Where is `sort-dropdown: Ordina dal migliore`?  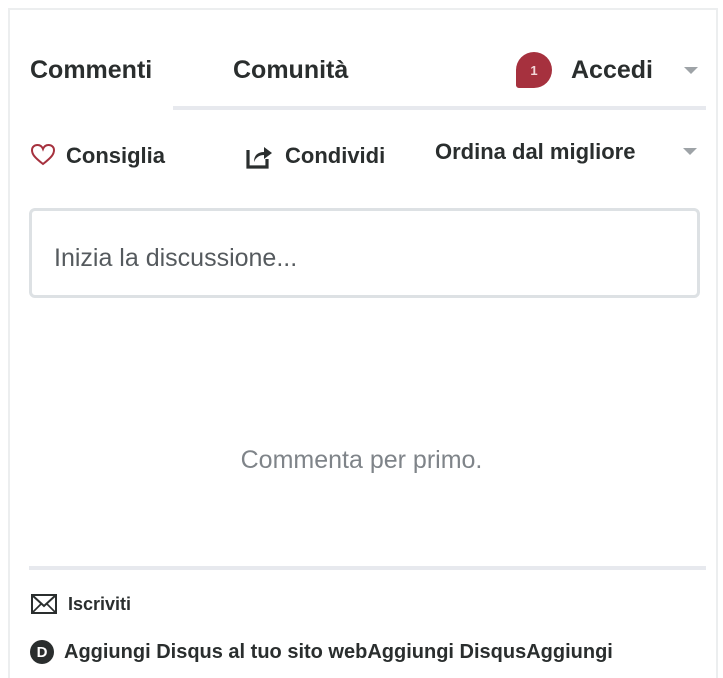
sort-dropdown: Ordina dal migliore is located at coordinates (535, 152).